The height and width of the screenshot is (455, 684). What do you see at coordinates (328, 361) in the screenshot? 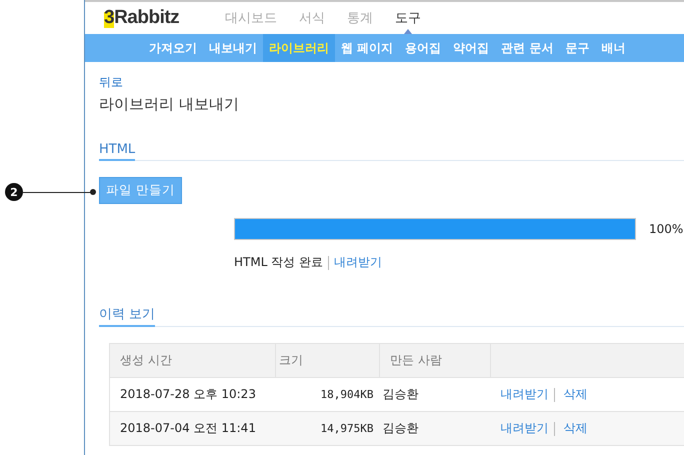
I see `column-header: 크기` at bounding box center [328, 361].